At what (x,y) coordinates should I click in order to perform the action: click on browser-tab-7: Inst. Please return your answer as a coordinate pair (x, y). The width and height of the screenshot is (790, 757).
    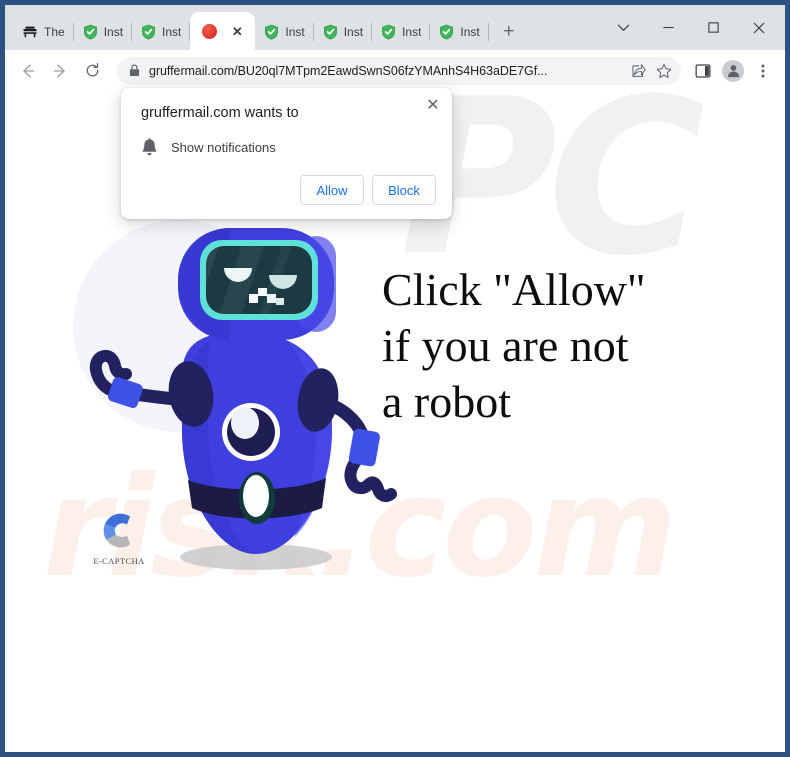
    Looking at the image, I should click on (401, 32).